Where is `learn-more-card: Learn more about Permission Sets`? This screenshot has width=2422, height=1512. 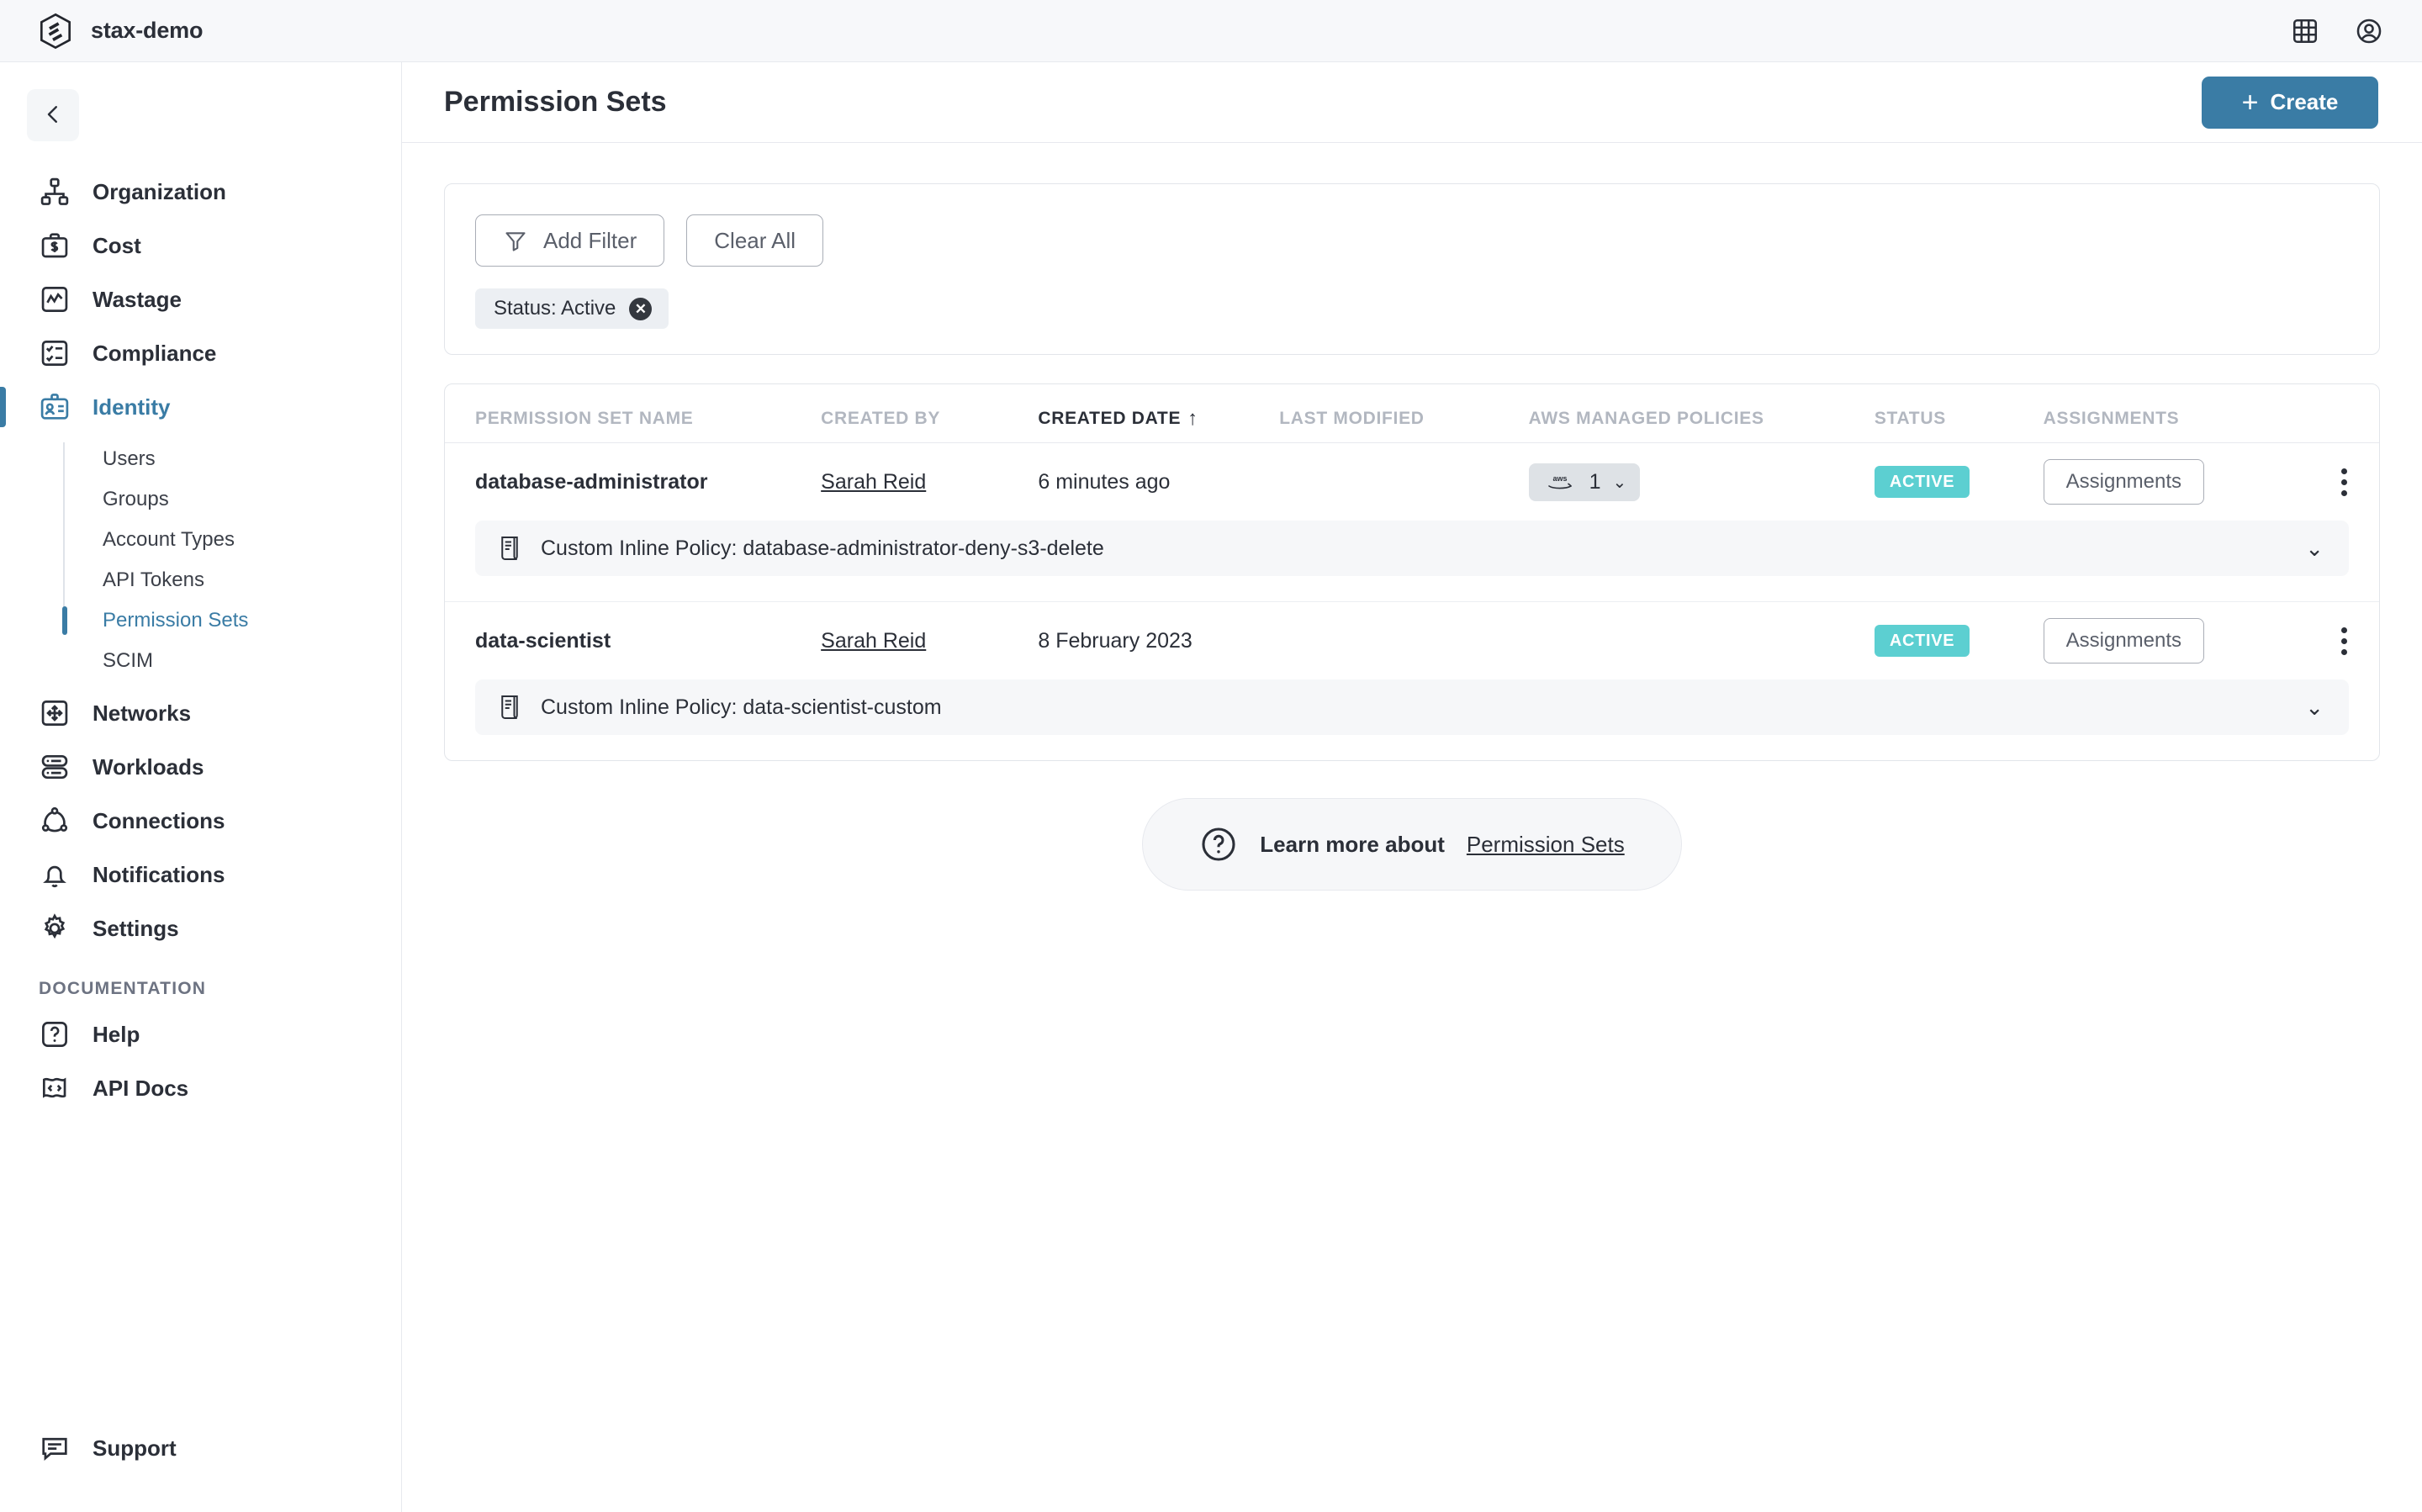 learn-more-card: Learn more about Permission Sets is located at coordinates (1412, 844).